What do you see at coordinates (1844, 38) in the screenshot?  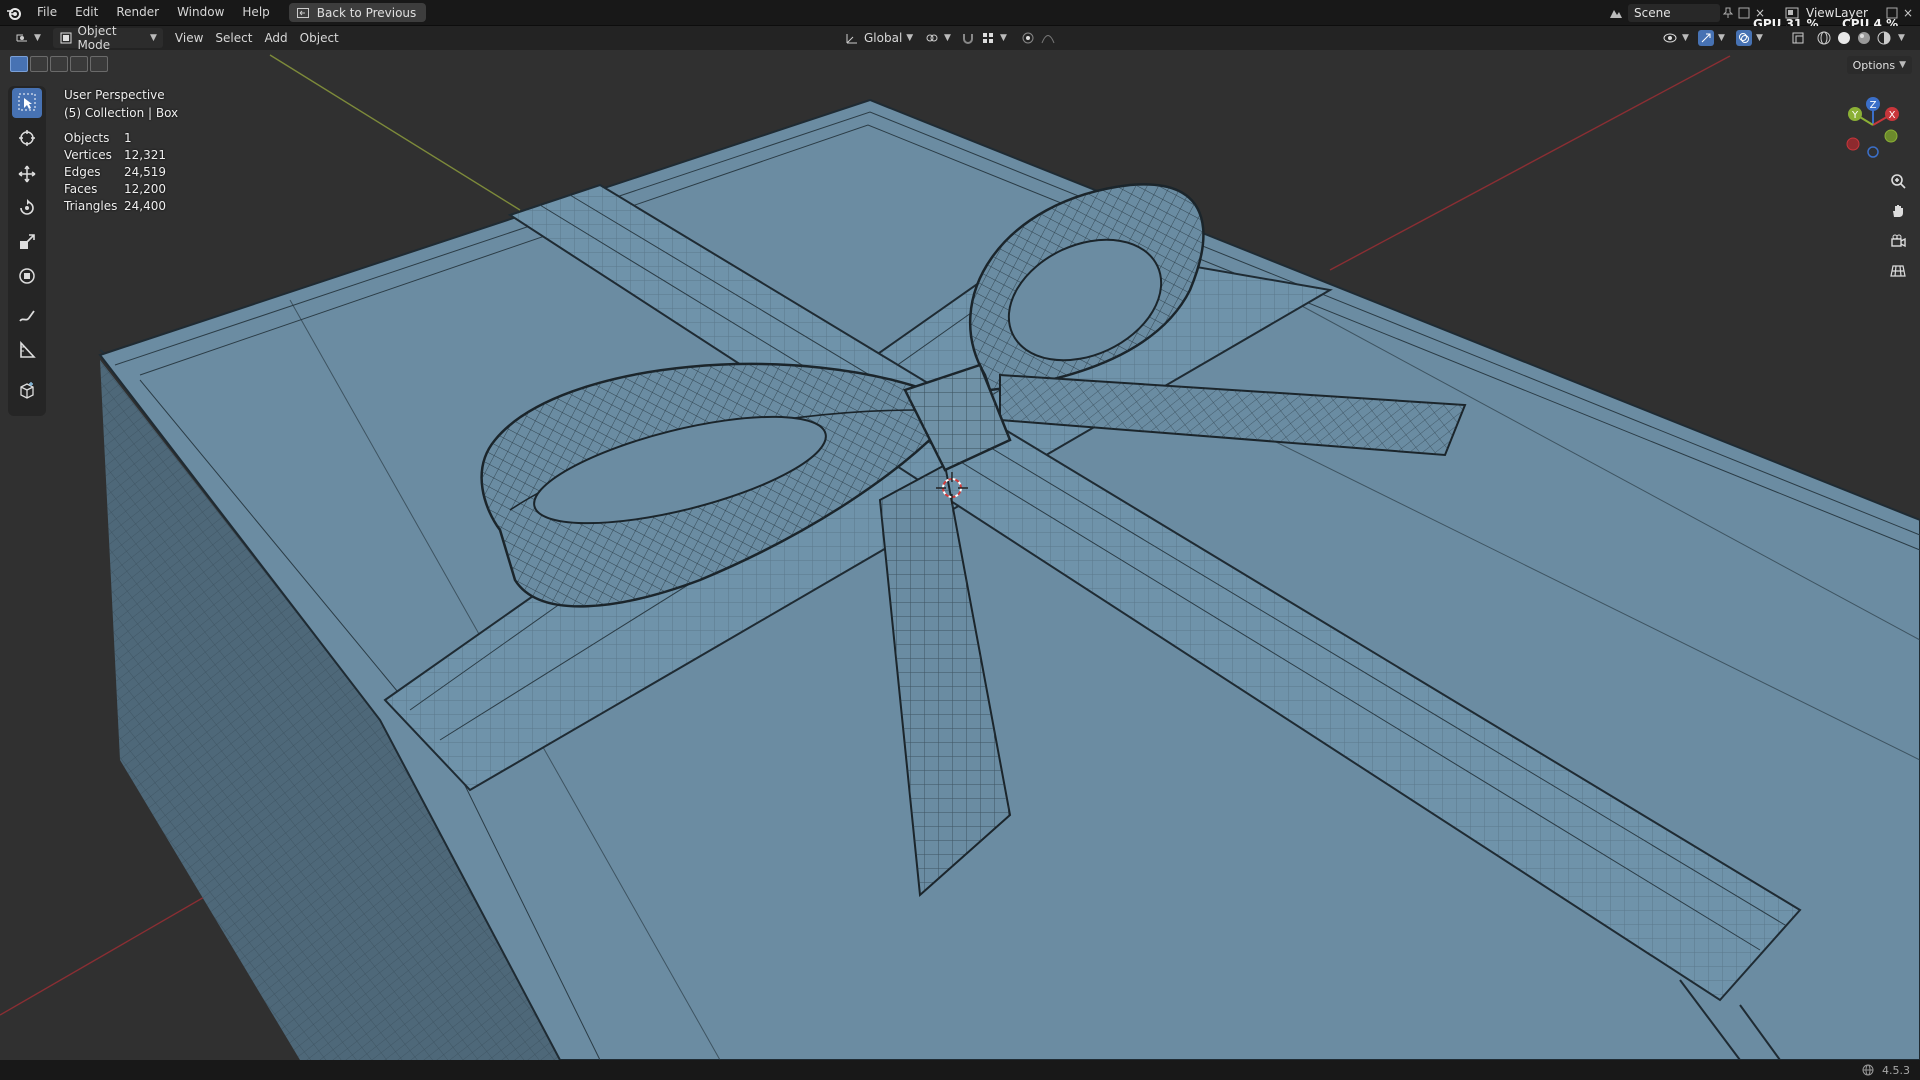 I see `solid-shading-icon` at bounding box center [1844, 38].